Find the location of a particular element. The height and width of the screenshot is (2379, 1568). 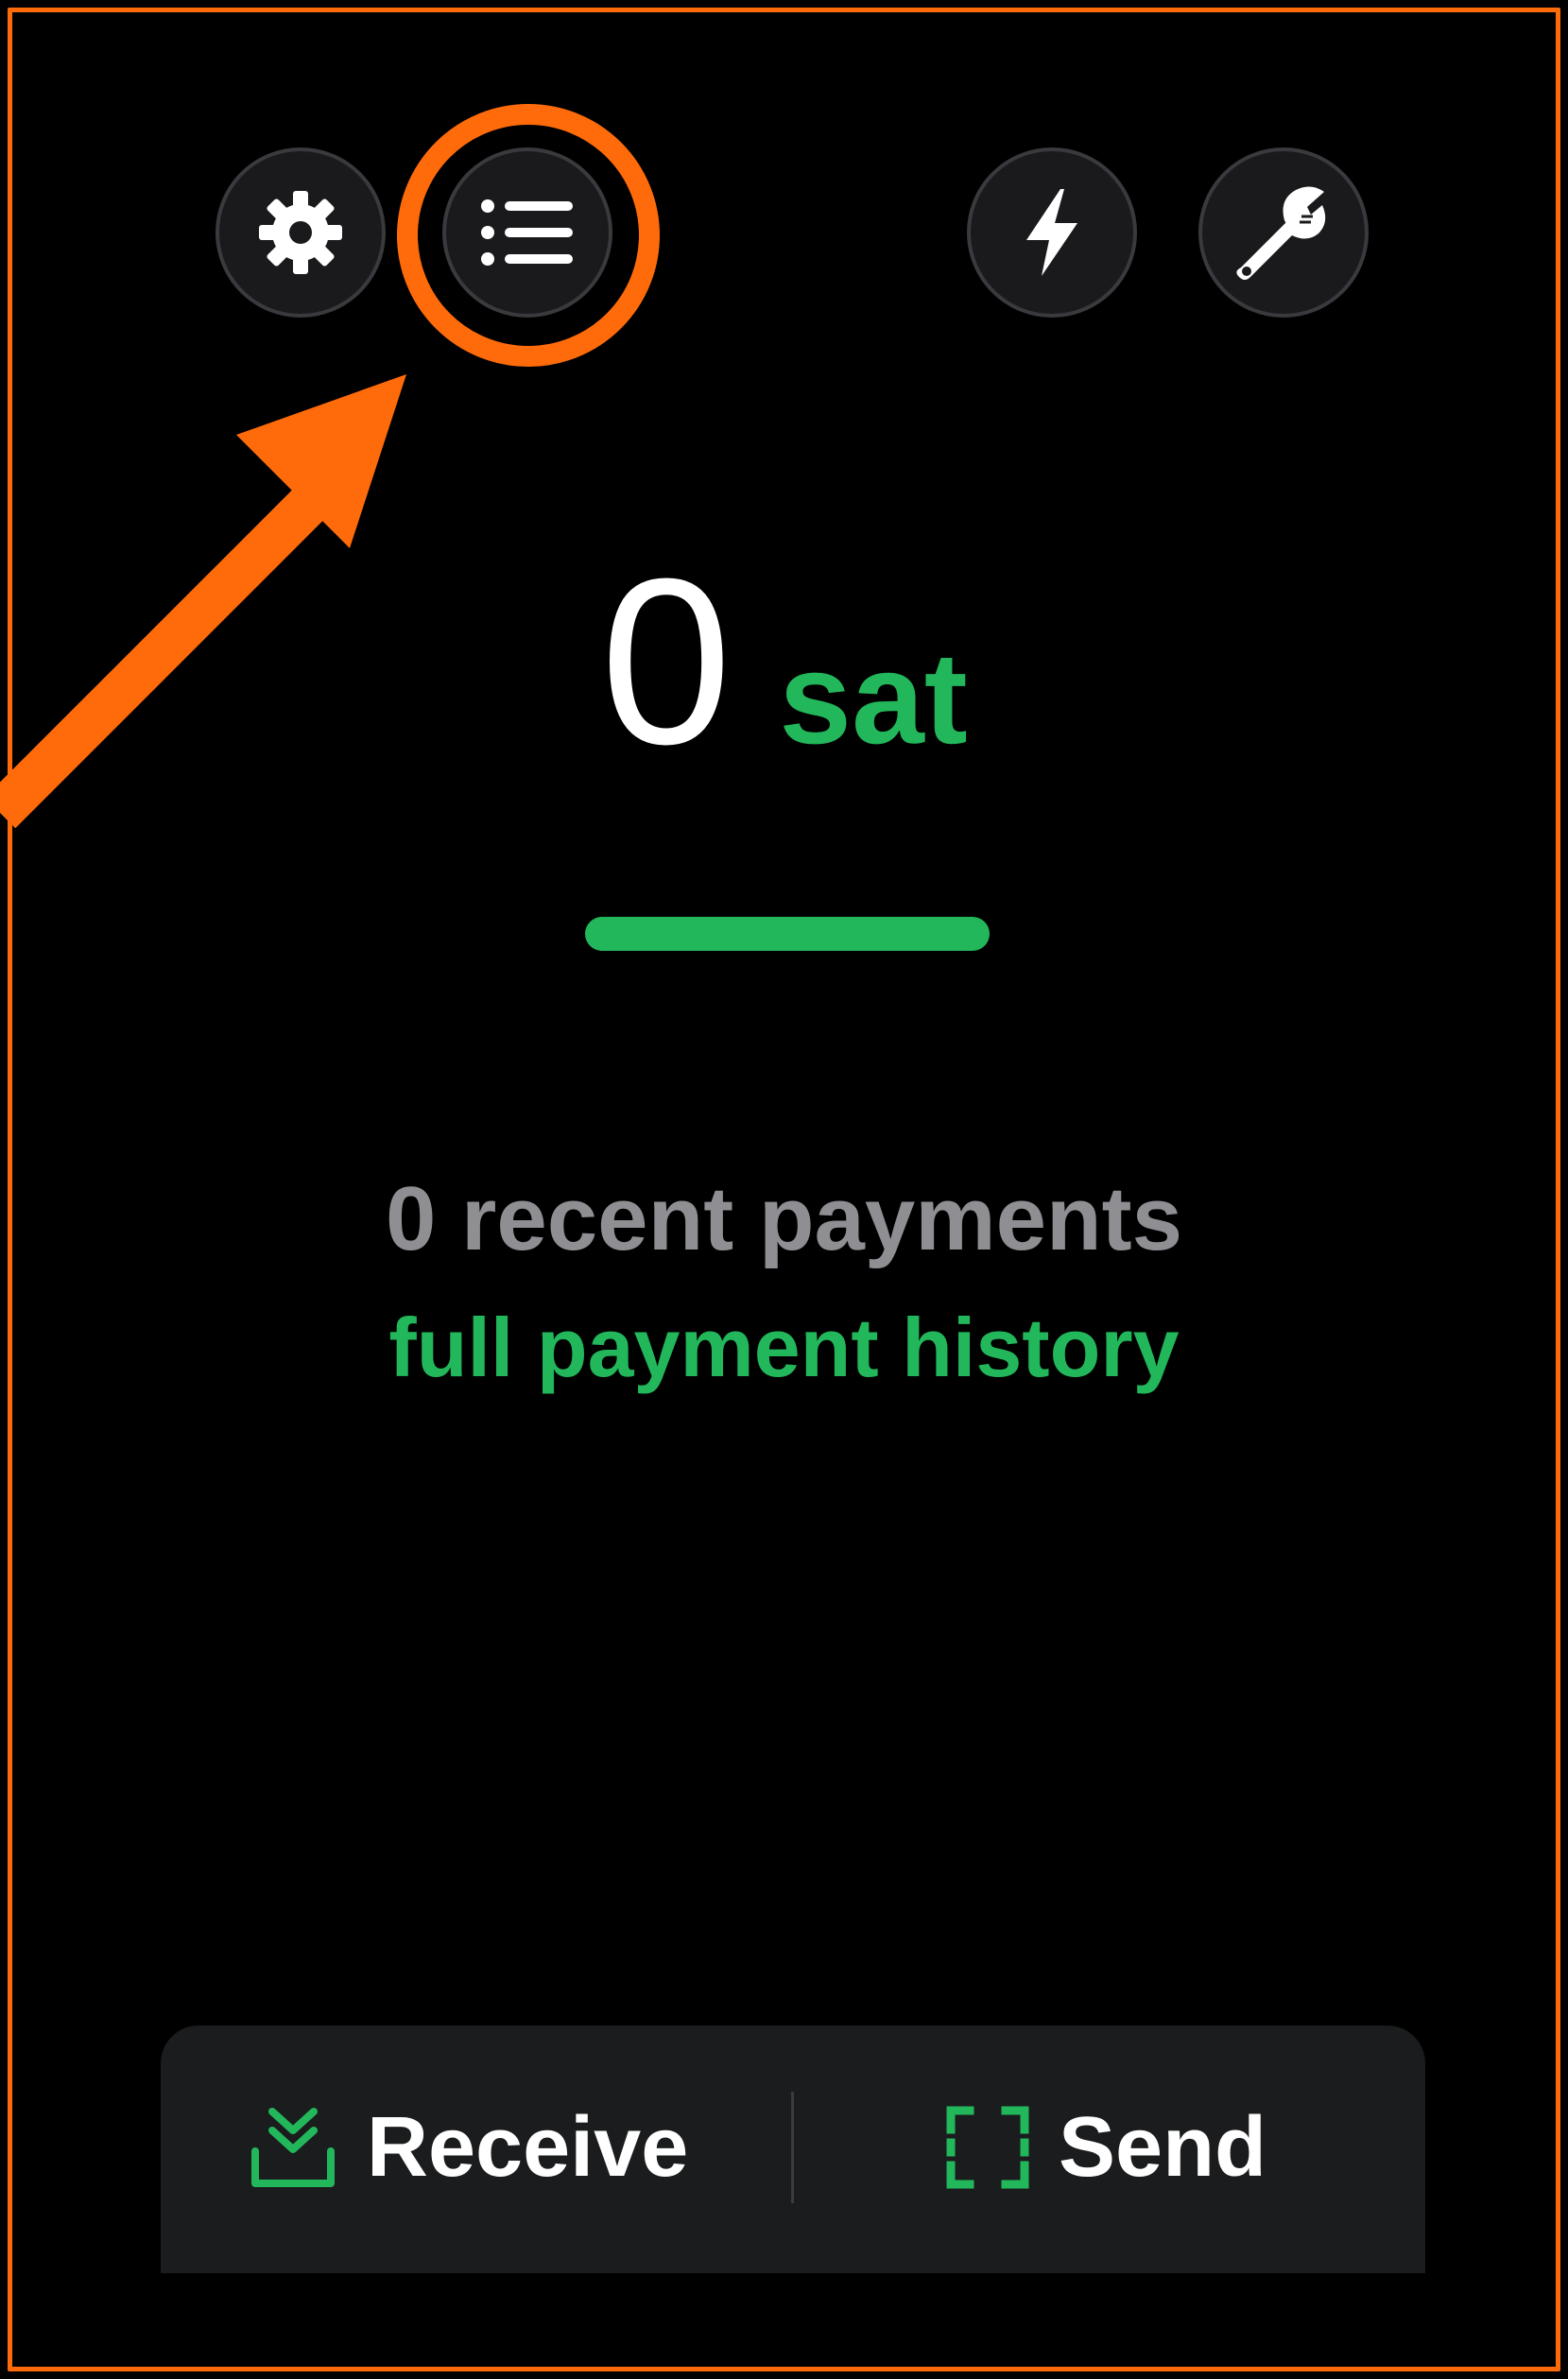

gear-icon is located at coordinates (300, 233).